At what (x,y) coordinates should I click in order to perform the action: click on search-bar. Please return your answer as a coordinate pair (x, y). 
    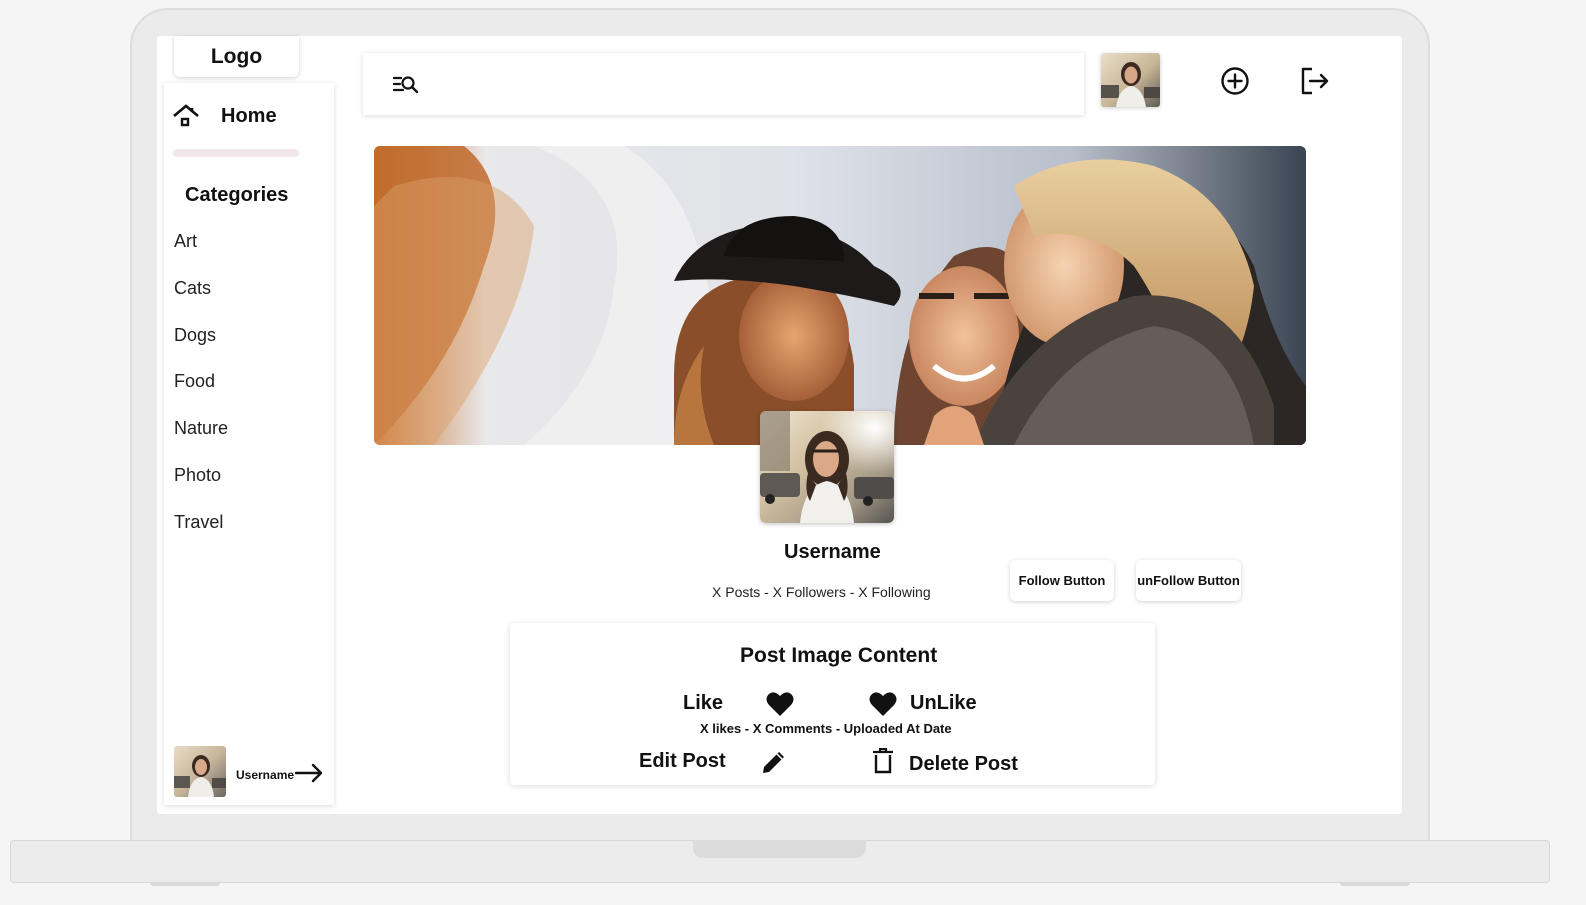
    Looking at the image, I should click on (723, 84).